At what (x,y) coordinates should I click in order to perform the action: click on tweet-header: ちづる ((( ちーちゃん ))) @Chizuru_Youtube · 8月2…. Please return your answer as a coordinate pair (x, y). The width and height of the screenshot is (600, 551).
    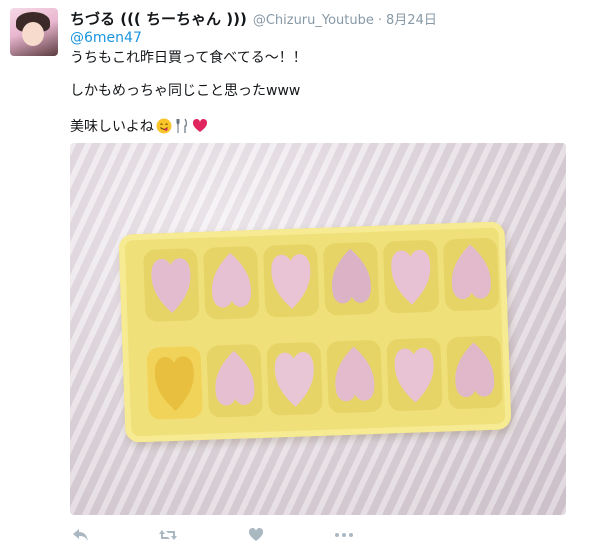
    Looking at the image, I should click on (253, 19).